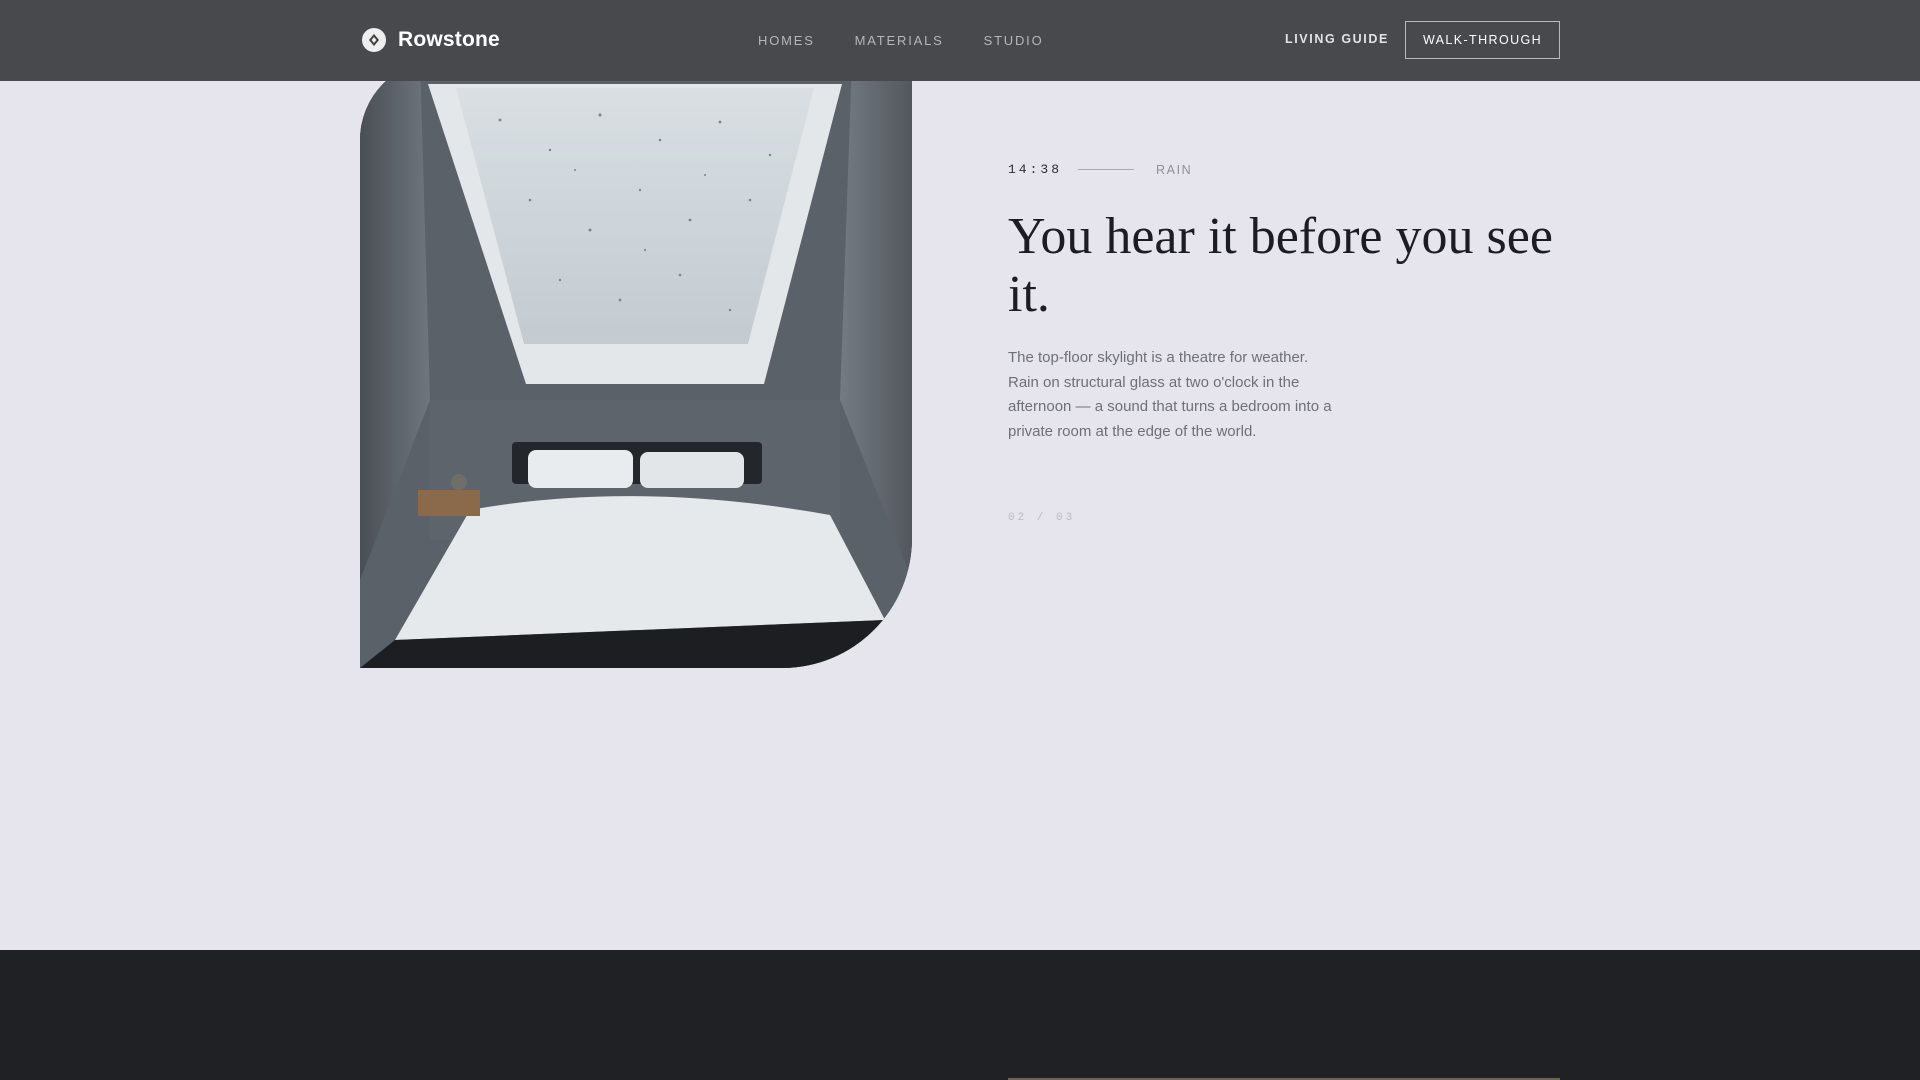 The width and height of the screenshot is (1920, 1080). I want to click on nav-link-materials: MATERIALS, so click(899, 40).